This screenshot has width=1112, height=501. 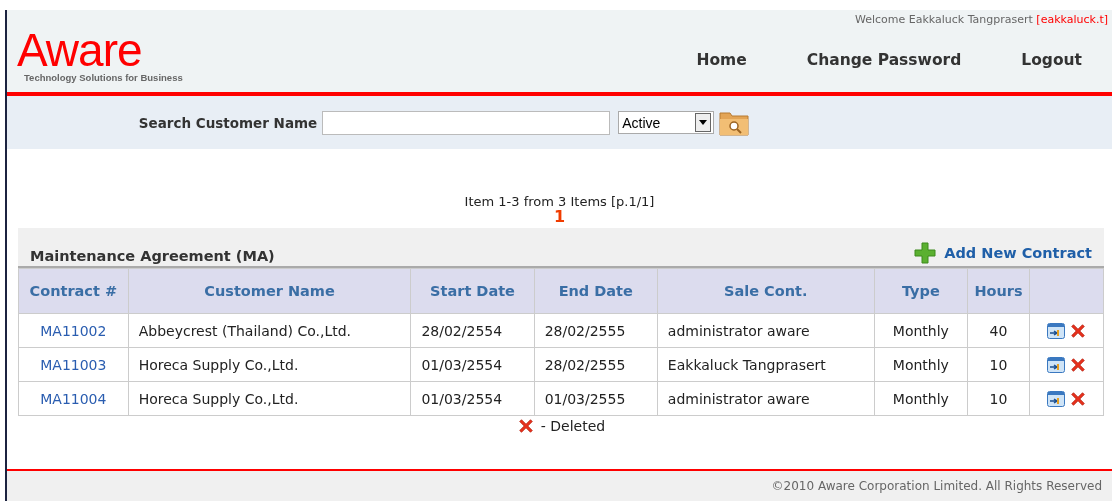 What do you see at coordinates (1051, 60) in the screenshot?
I see `nav-link: Logout` at bounding box center [1051, 60].